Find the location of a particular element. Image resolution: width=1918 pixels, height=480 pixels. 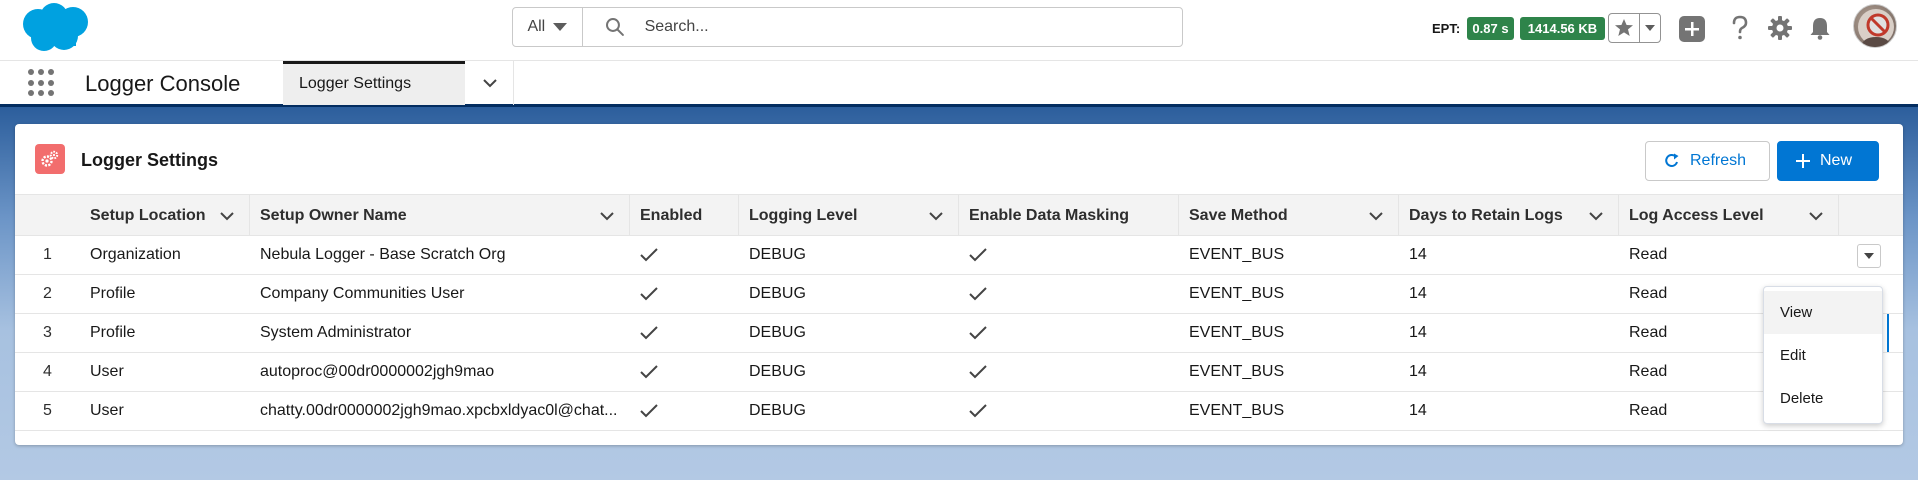

cell-setup-owner-name: autoproc@00dr0000002jgh9mao is located at coordinates (377, 371).